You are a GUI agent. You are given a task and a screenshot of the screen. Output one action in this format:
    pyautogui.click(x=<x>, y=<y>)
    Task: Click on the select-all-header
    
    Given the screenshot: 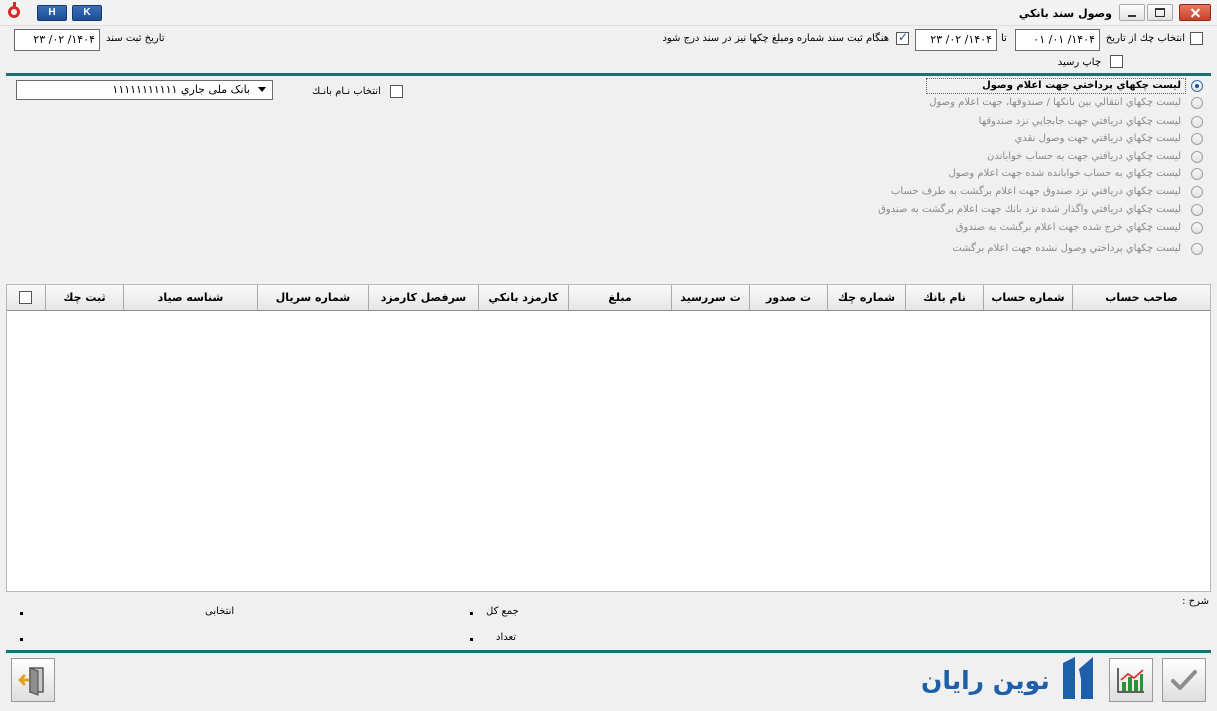 What is the action you would take?
    pyautogui.click(x=26, y=298)
    